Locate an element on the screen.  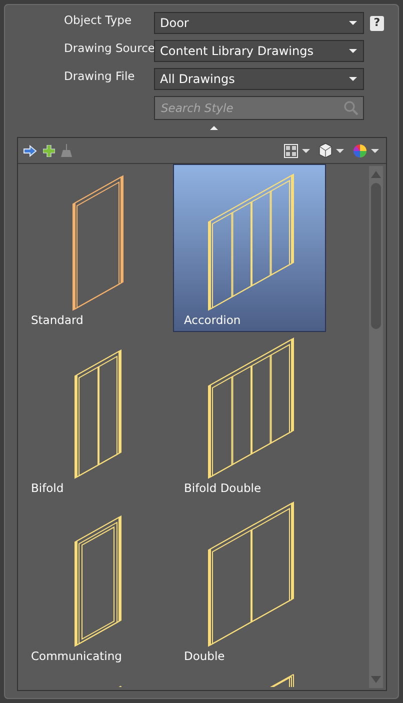
dropdown: Content Library Drawings is located at coordinates (259, 51).